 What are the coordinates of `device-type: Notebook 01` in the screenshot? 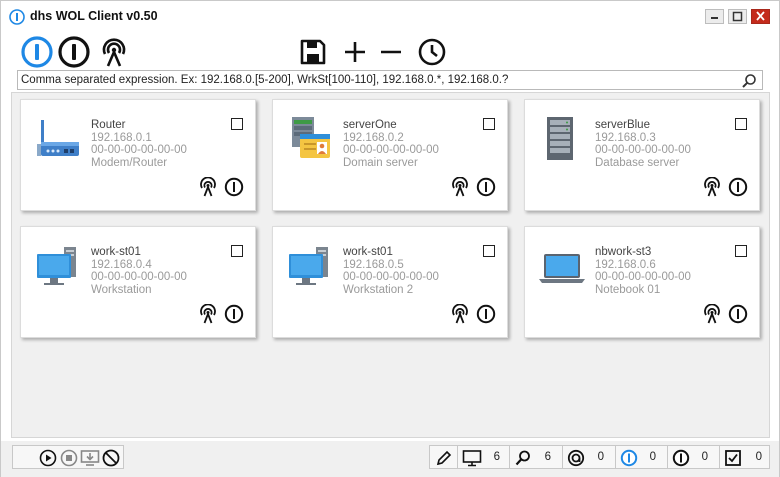 It's located at (628, 289).